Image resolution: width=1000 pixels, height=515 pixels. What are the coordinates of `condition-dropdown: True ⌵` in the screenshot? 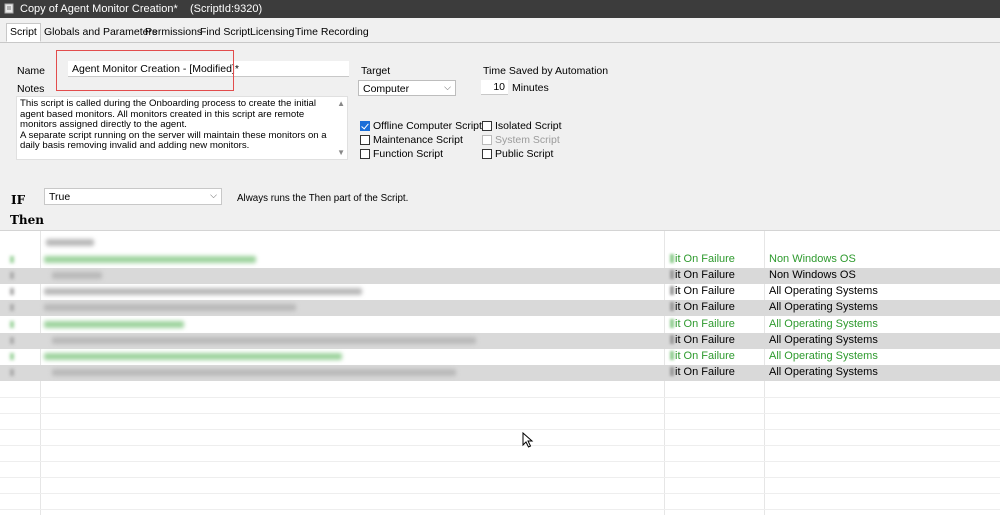 It's located at (133, 196).